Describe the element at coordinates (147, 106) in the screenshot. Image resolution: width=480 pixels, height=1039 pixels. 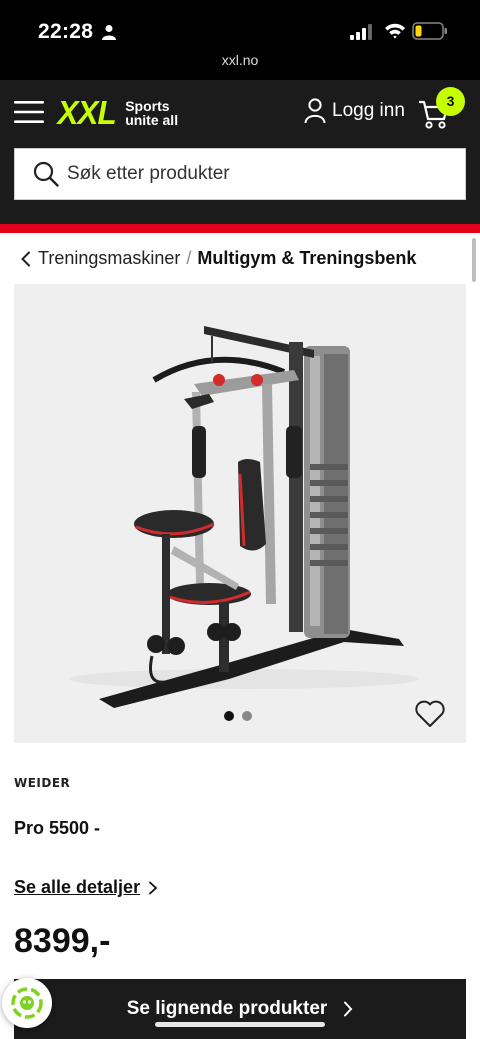
I see `logo-tagline-line-1: Sports` at that location.